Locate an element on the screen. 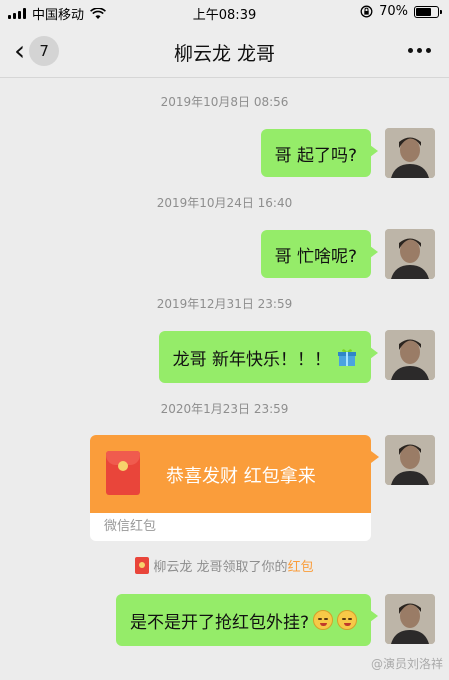  red-packet-top: 恭喜发财 红包拿来 is located at coordinates (230, 474).